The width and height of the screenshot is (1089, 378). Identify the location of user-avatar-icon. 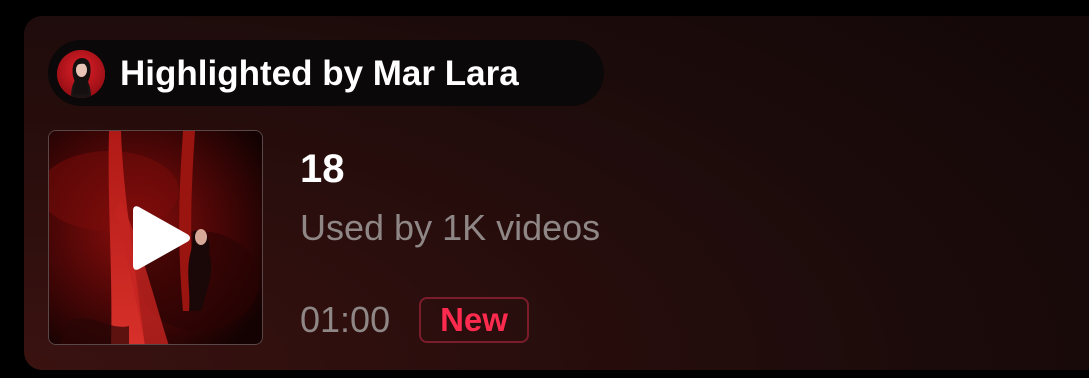
(81, 74).